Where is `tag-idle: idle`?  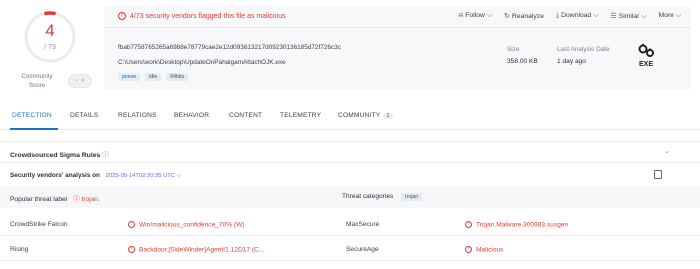
tag-idle: idle is located at coordinates (153, 77).